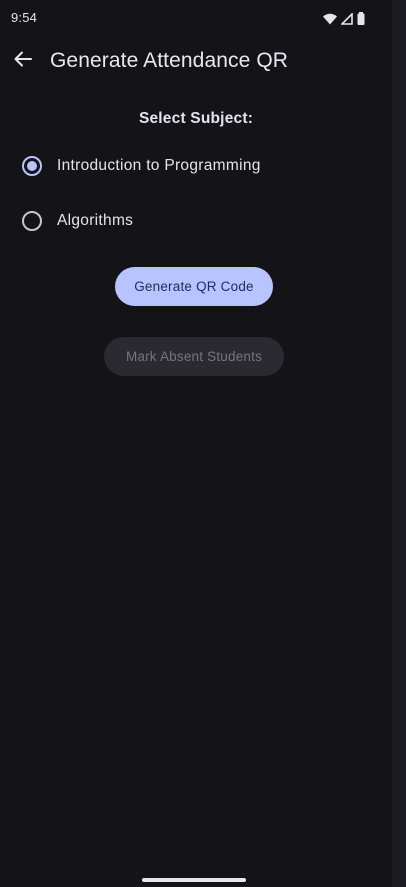 Image resolution: width=406 pixels, height=887 pixels. What do you see at coordinates (194, 286) in the screenshot?
I see `generate-qr-code-button: Generate QR Code` at bounding box center [194, 286].